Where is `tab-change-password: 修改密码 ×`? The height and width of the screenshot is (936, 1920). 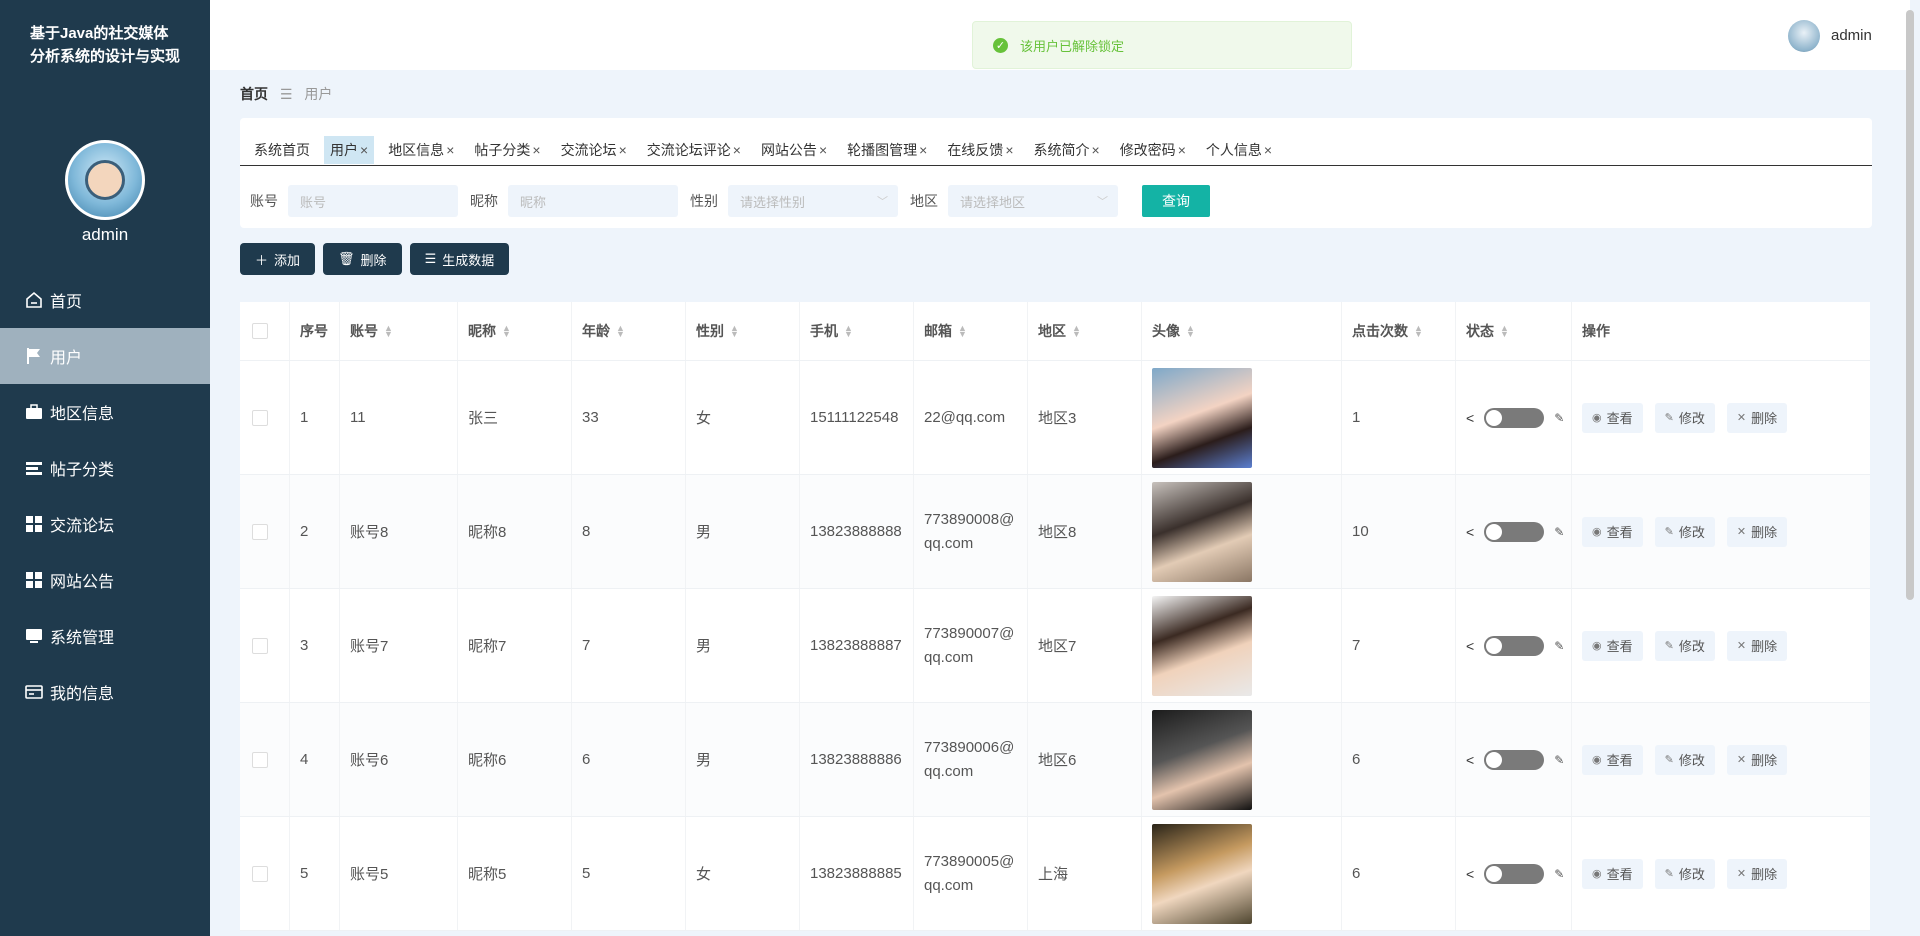
tab-change-password: 修改密码 × is located at coordinates (1153, 150).